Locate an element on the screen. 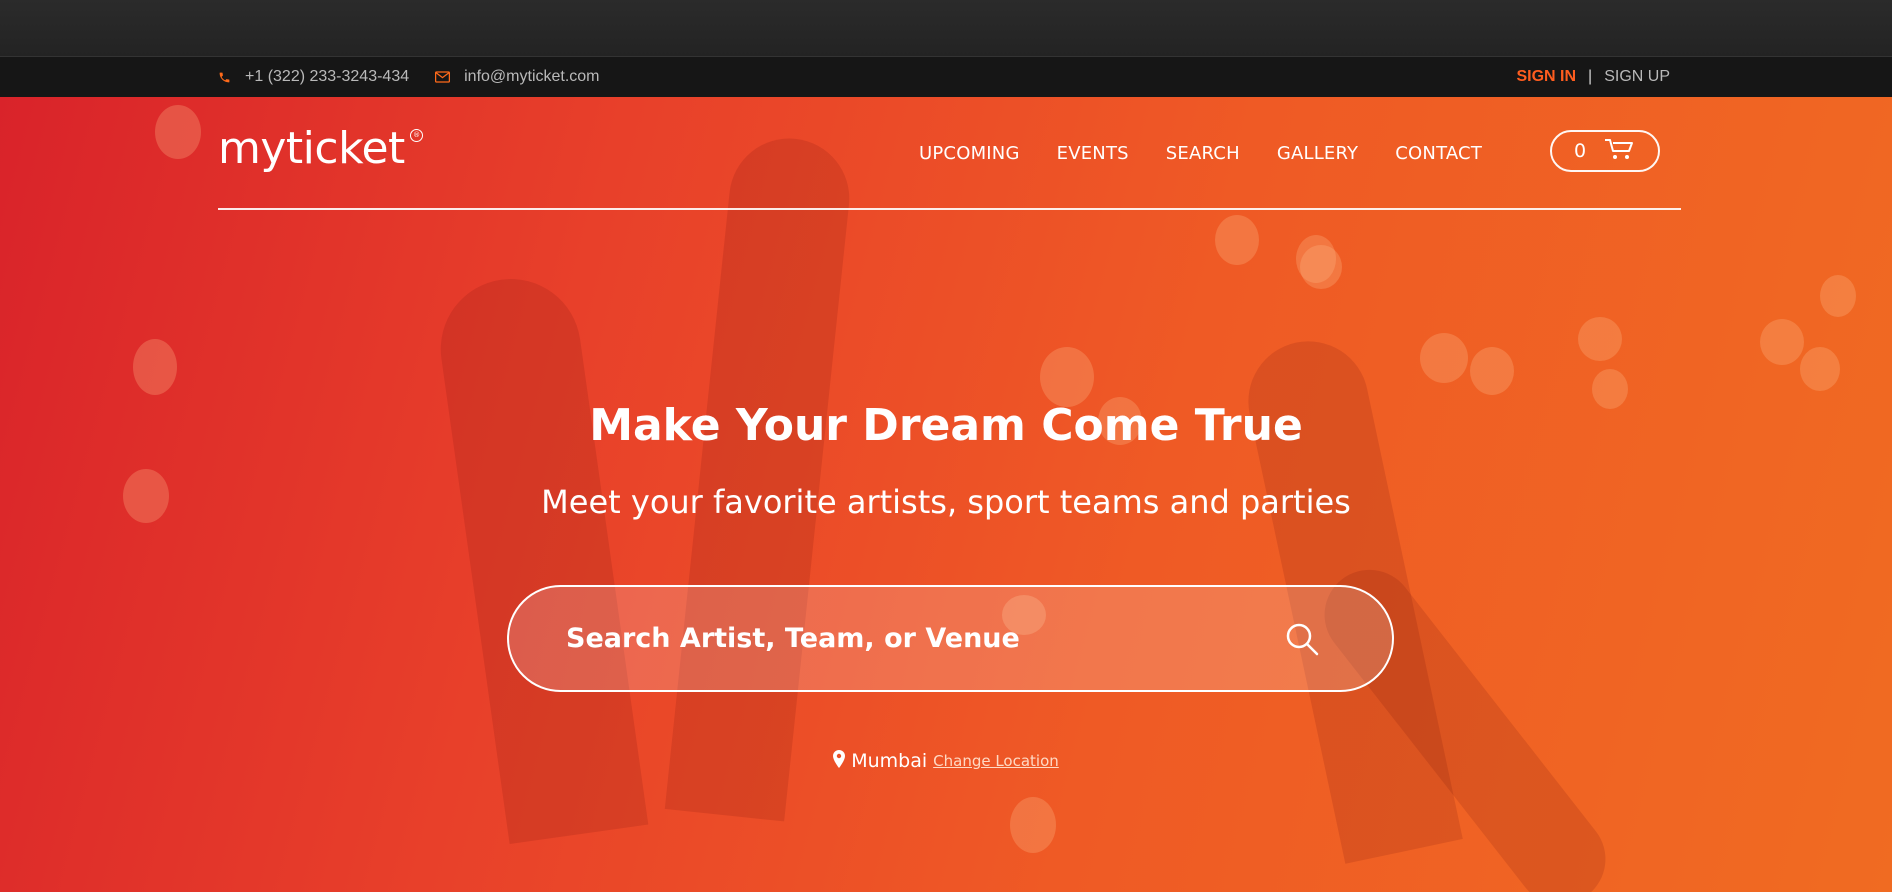  sign-up-link: SIGN UP is located at coordinates (1637, 77).